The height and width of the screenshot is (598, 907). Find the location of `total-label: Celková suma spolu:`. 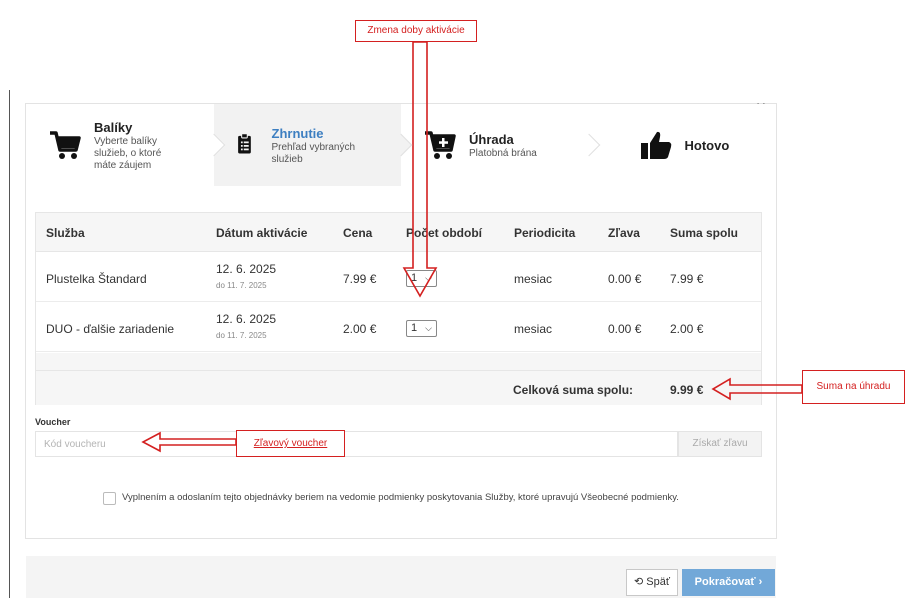

total-label: Celková suma spolu: is located at coordinates (573, 390).